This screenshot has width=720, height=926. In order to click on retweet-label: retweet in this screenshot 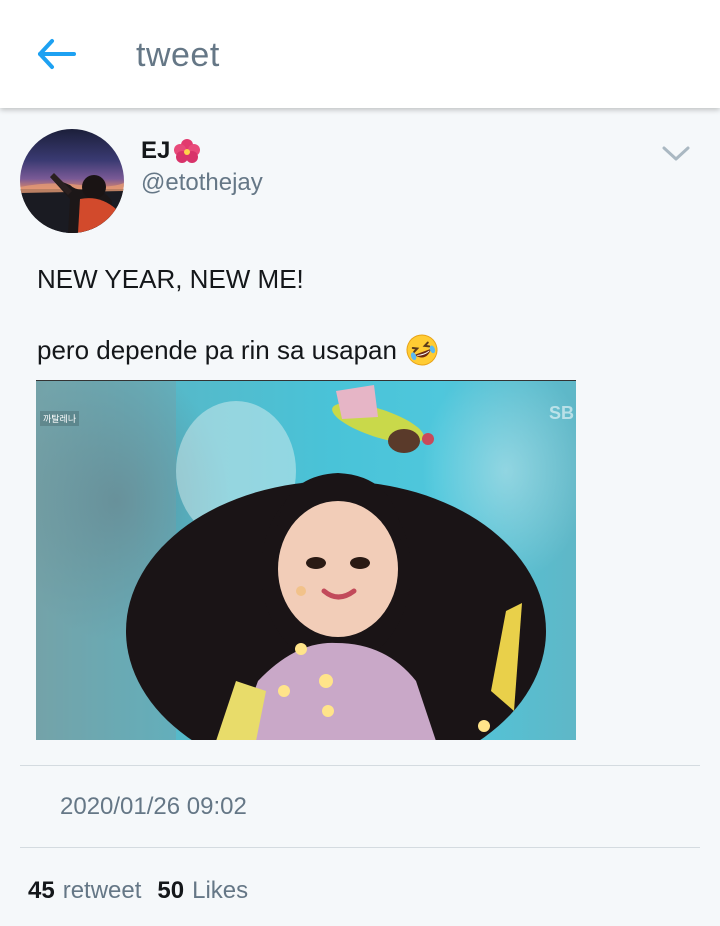, I will do `click(102, 890)`.